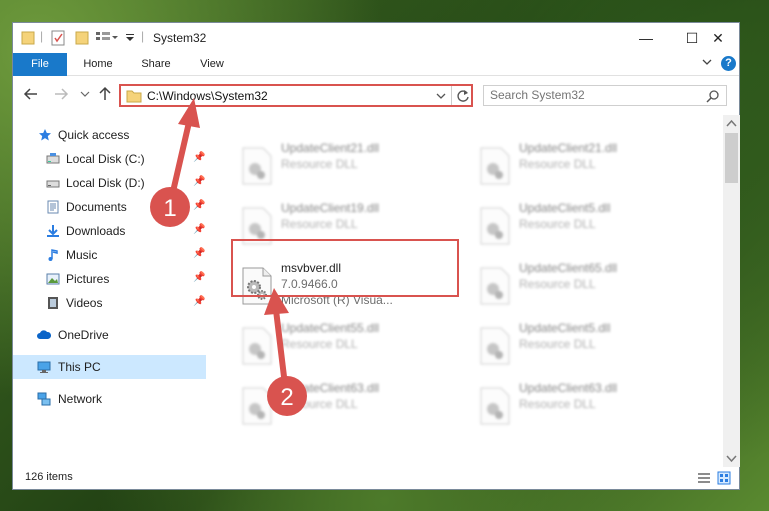  I want to click on step-label-1: 1, so click(169, 208).